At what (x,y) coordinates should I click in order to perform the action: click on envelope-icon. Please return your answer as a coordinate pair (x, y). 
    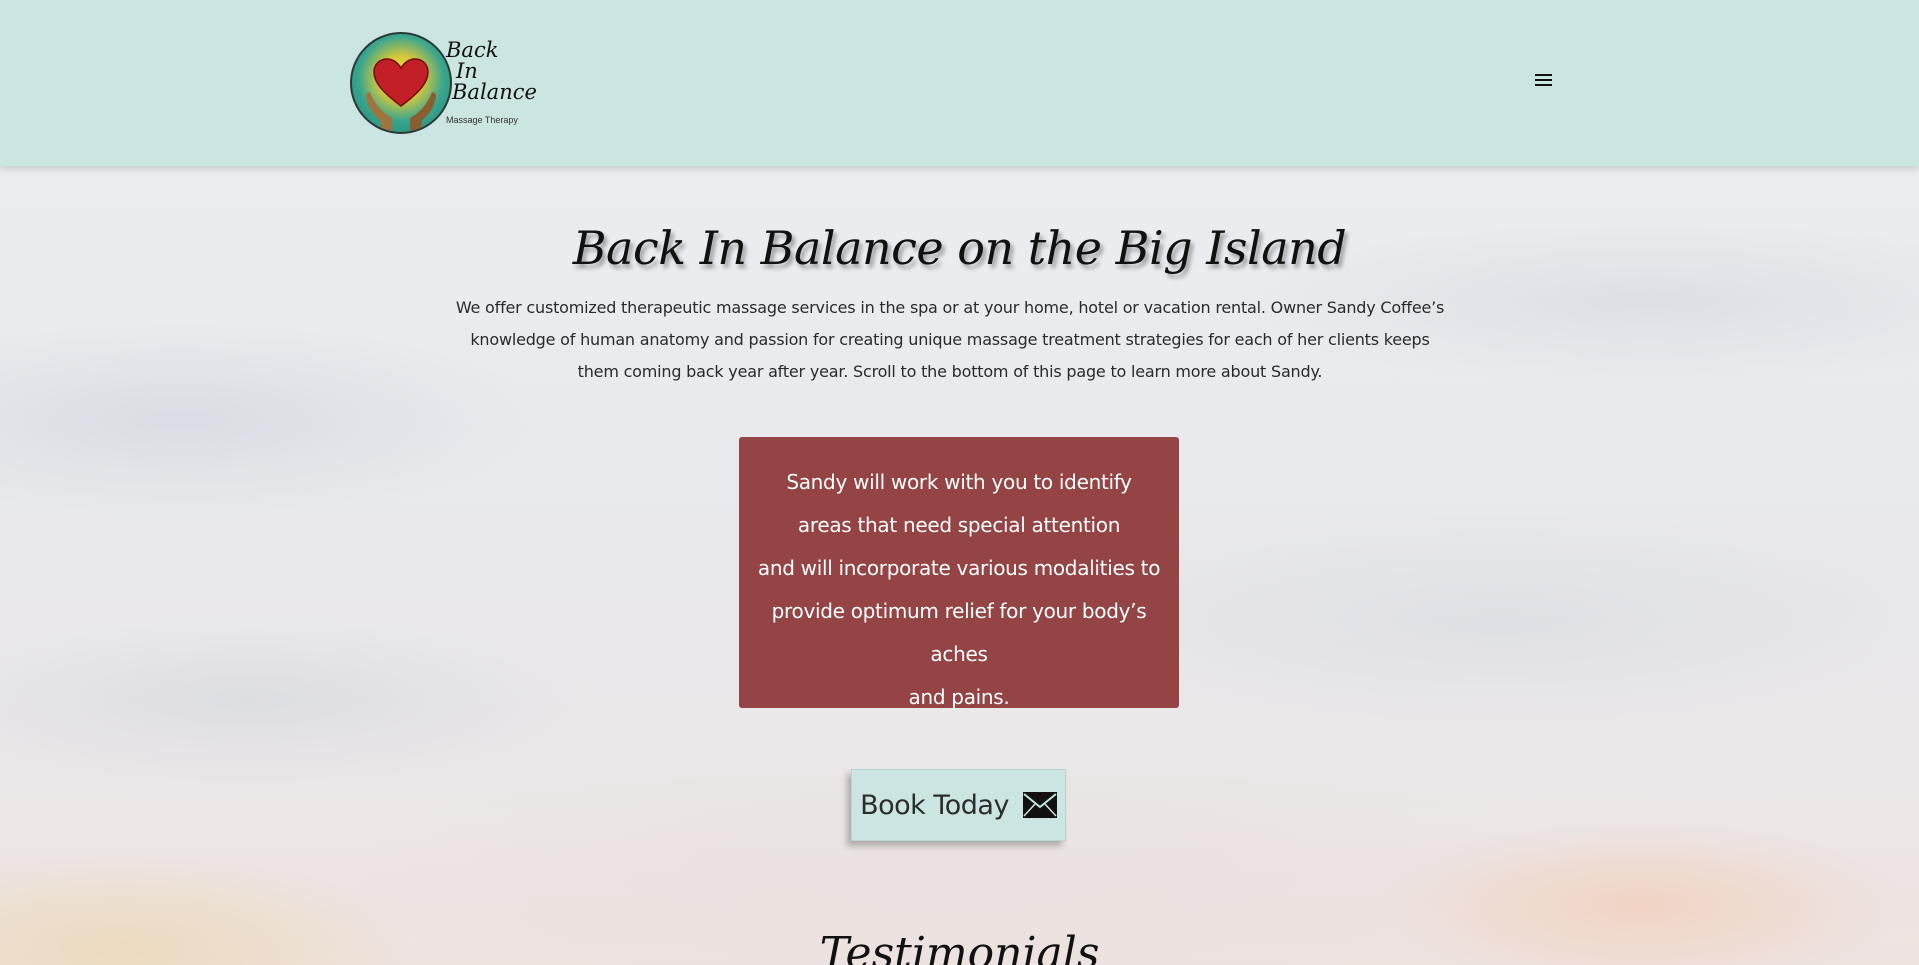
    Looking at the image, I should click on (1039, 805).